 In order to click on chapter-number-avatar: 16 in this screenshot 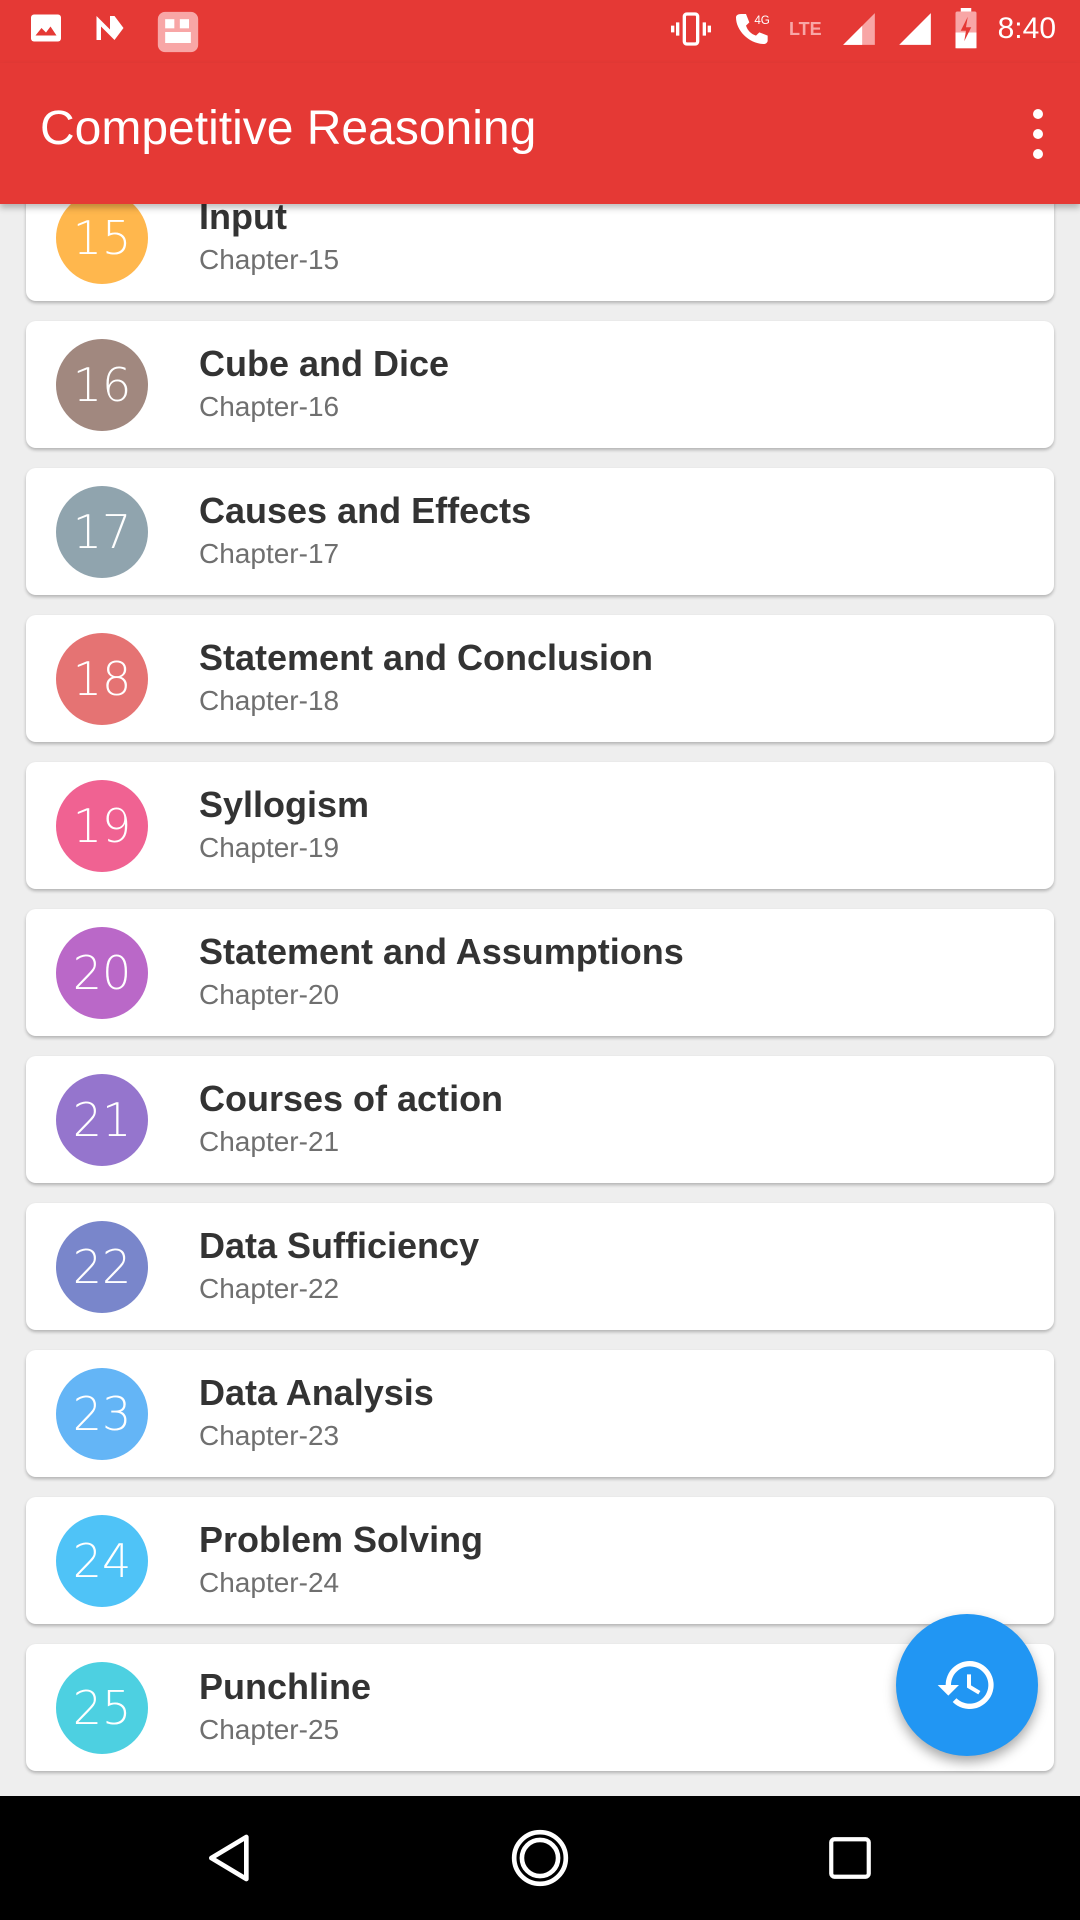, I will do `click(102, 385)`.